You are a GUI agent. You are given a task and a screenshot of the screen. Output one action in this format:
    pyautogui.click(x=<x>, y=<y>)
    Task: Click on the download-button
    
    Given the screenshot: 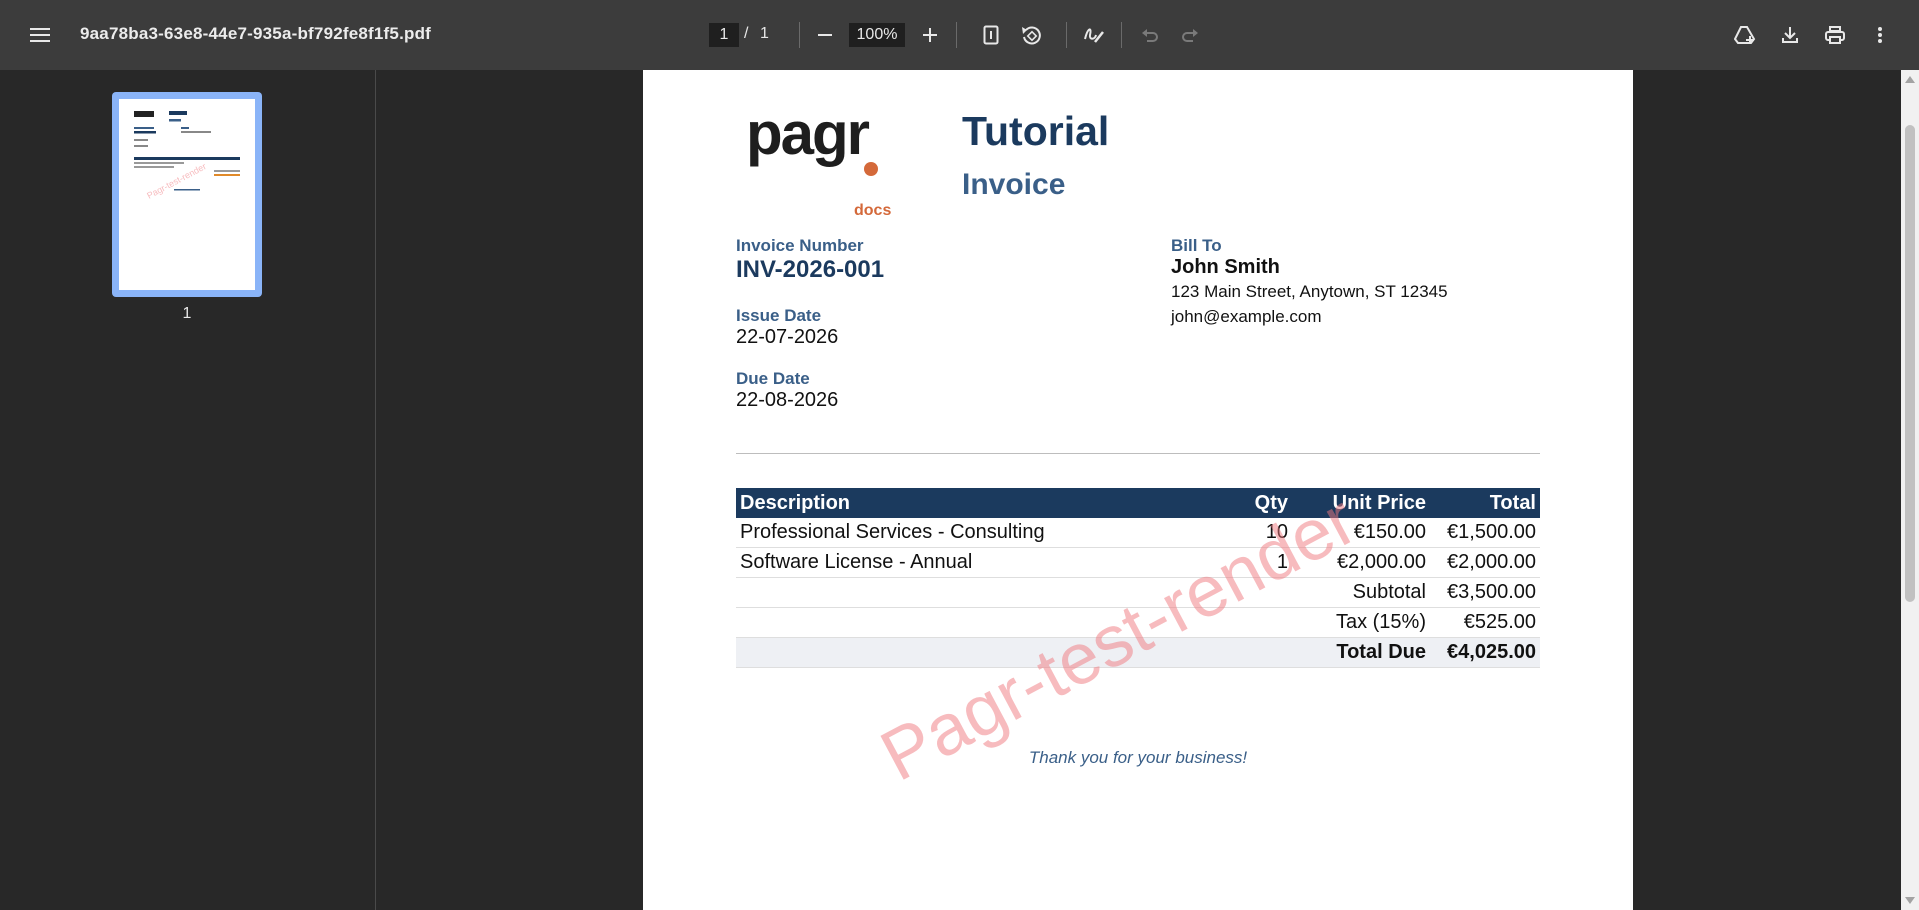 What is the action you would take?
    pyautogui.click(x=1790, y=35)
    